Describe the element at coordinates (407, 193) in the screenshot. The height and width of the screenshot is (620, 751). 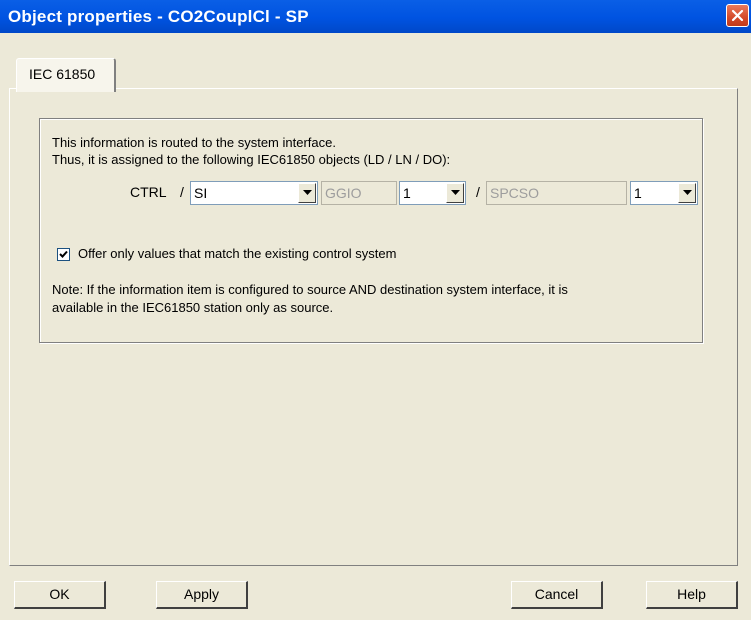
I see `ln-instance-value: 1` at that location.